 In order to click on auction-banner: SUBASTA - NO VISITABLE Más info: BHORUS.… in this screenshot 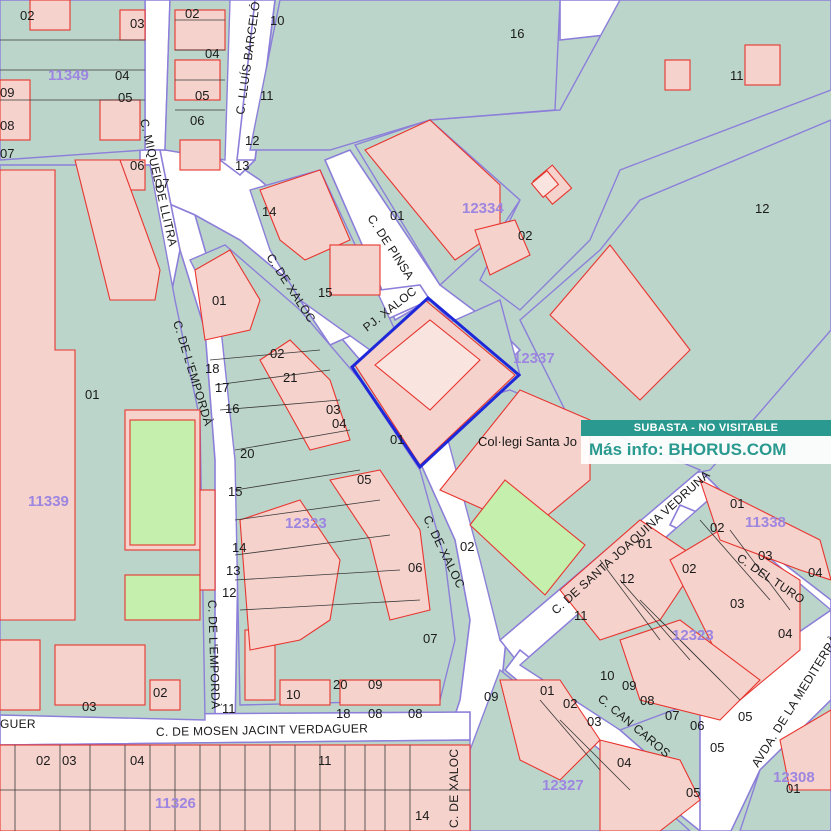, I will do `click(706, 442)`.